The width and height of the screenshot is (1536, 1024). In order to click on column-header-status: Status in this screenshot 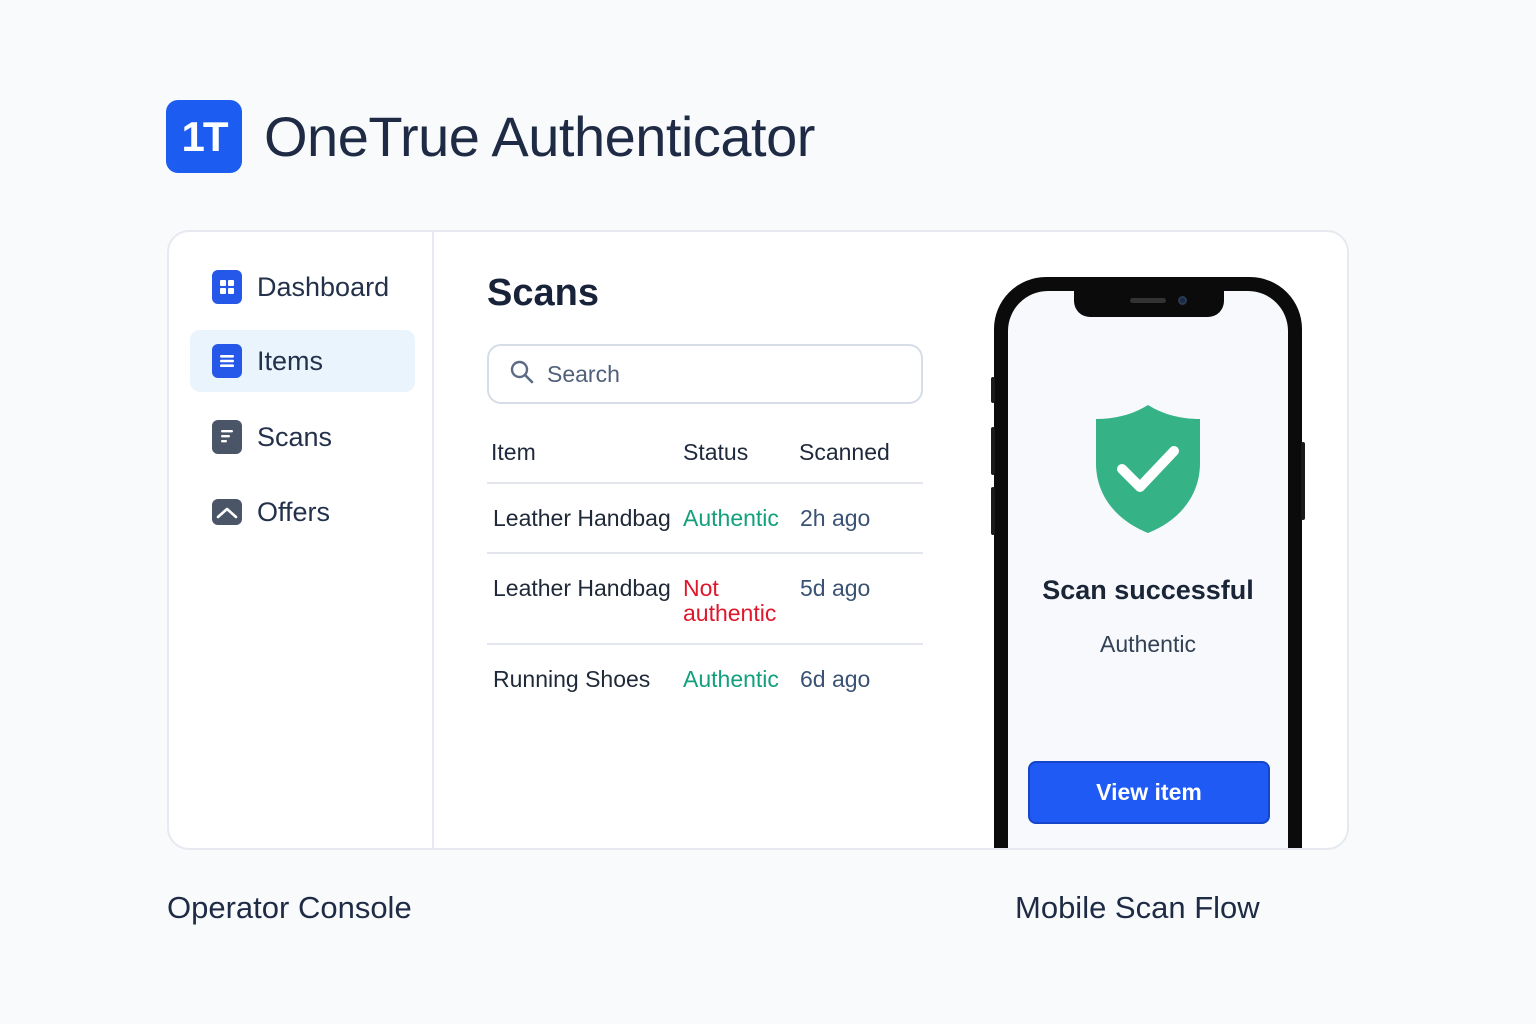, I will do `click(716, 452)`.